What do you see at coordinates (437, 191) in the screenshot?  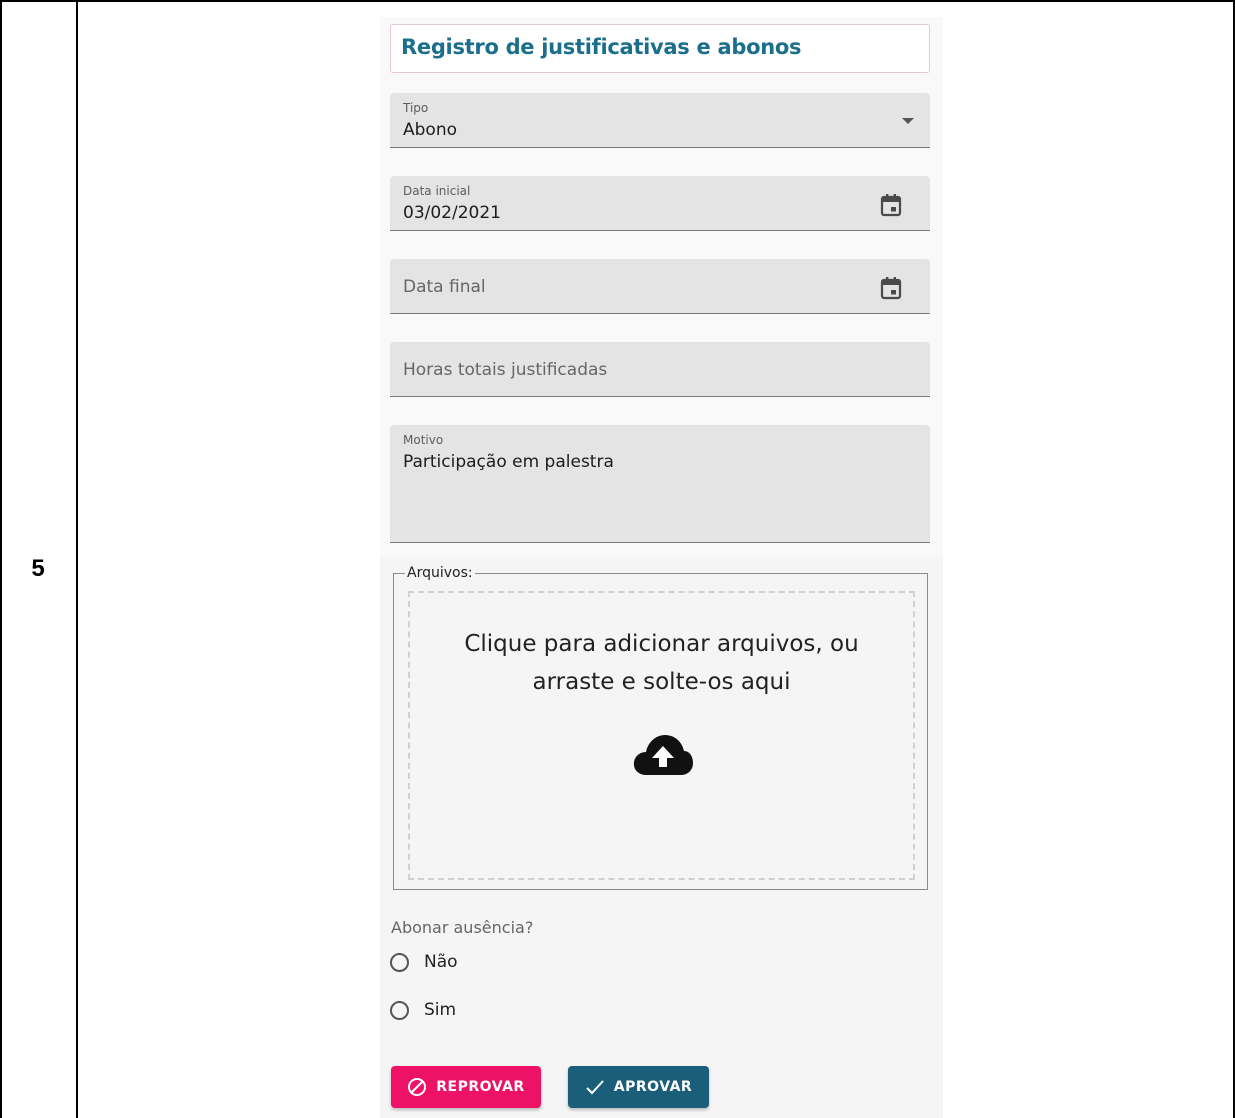 I see `data-inicial-label: Data inicial` at bounding box center [437, 191].